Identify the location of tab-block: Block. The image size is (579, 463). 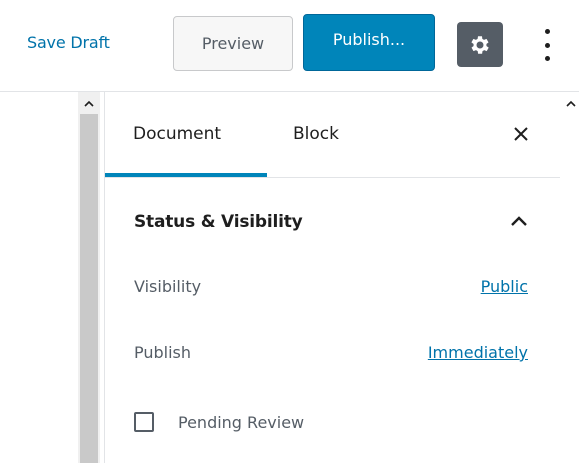
(316, 134).